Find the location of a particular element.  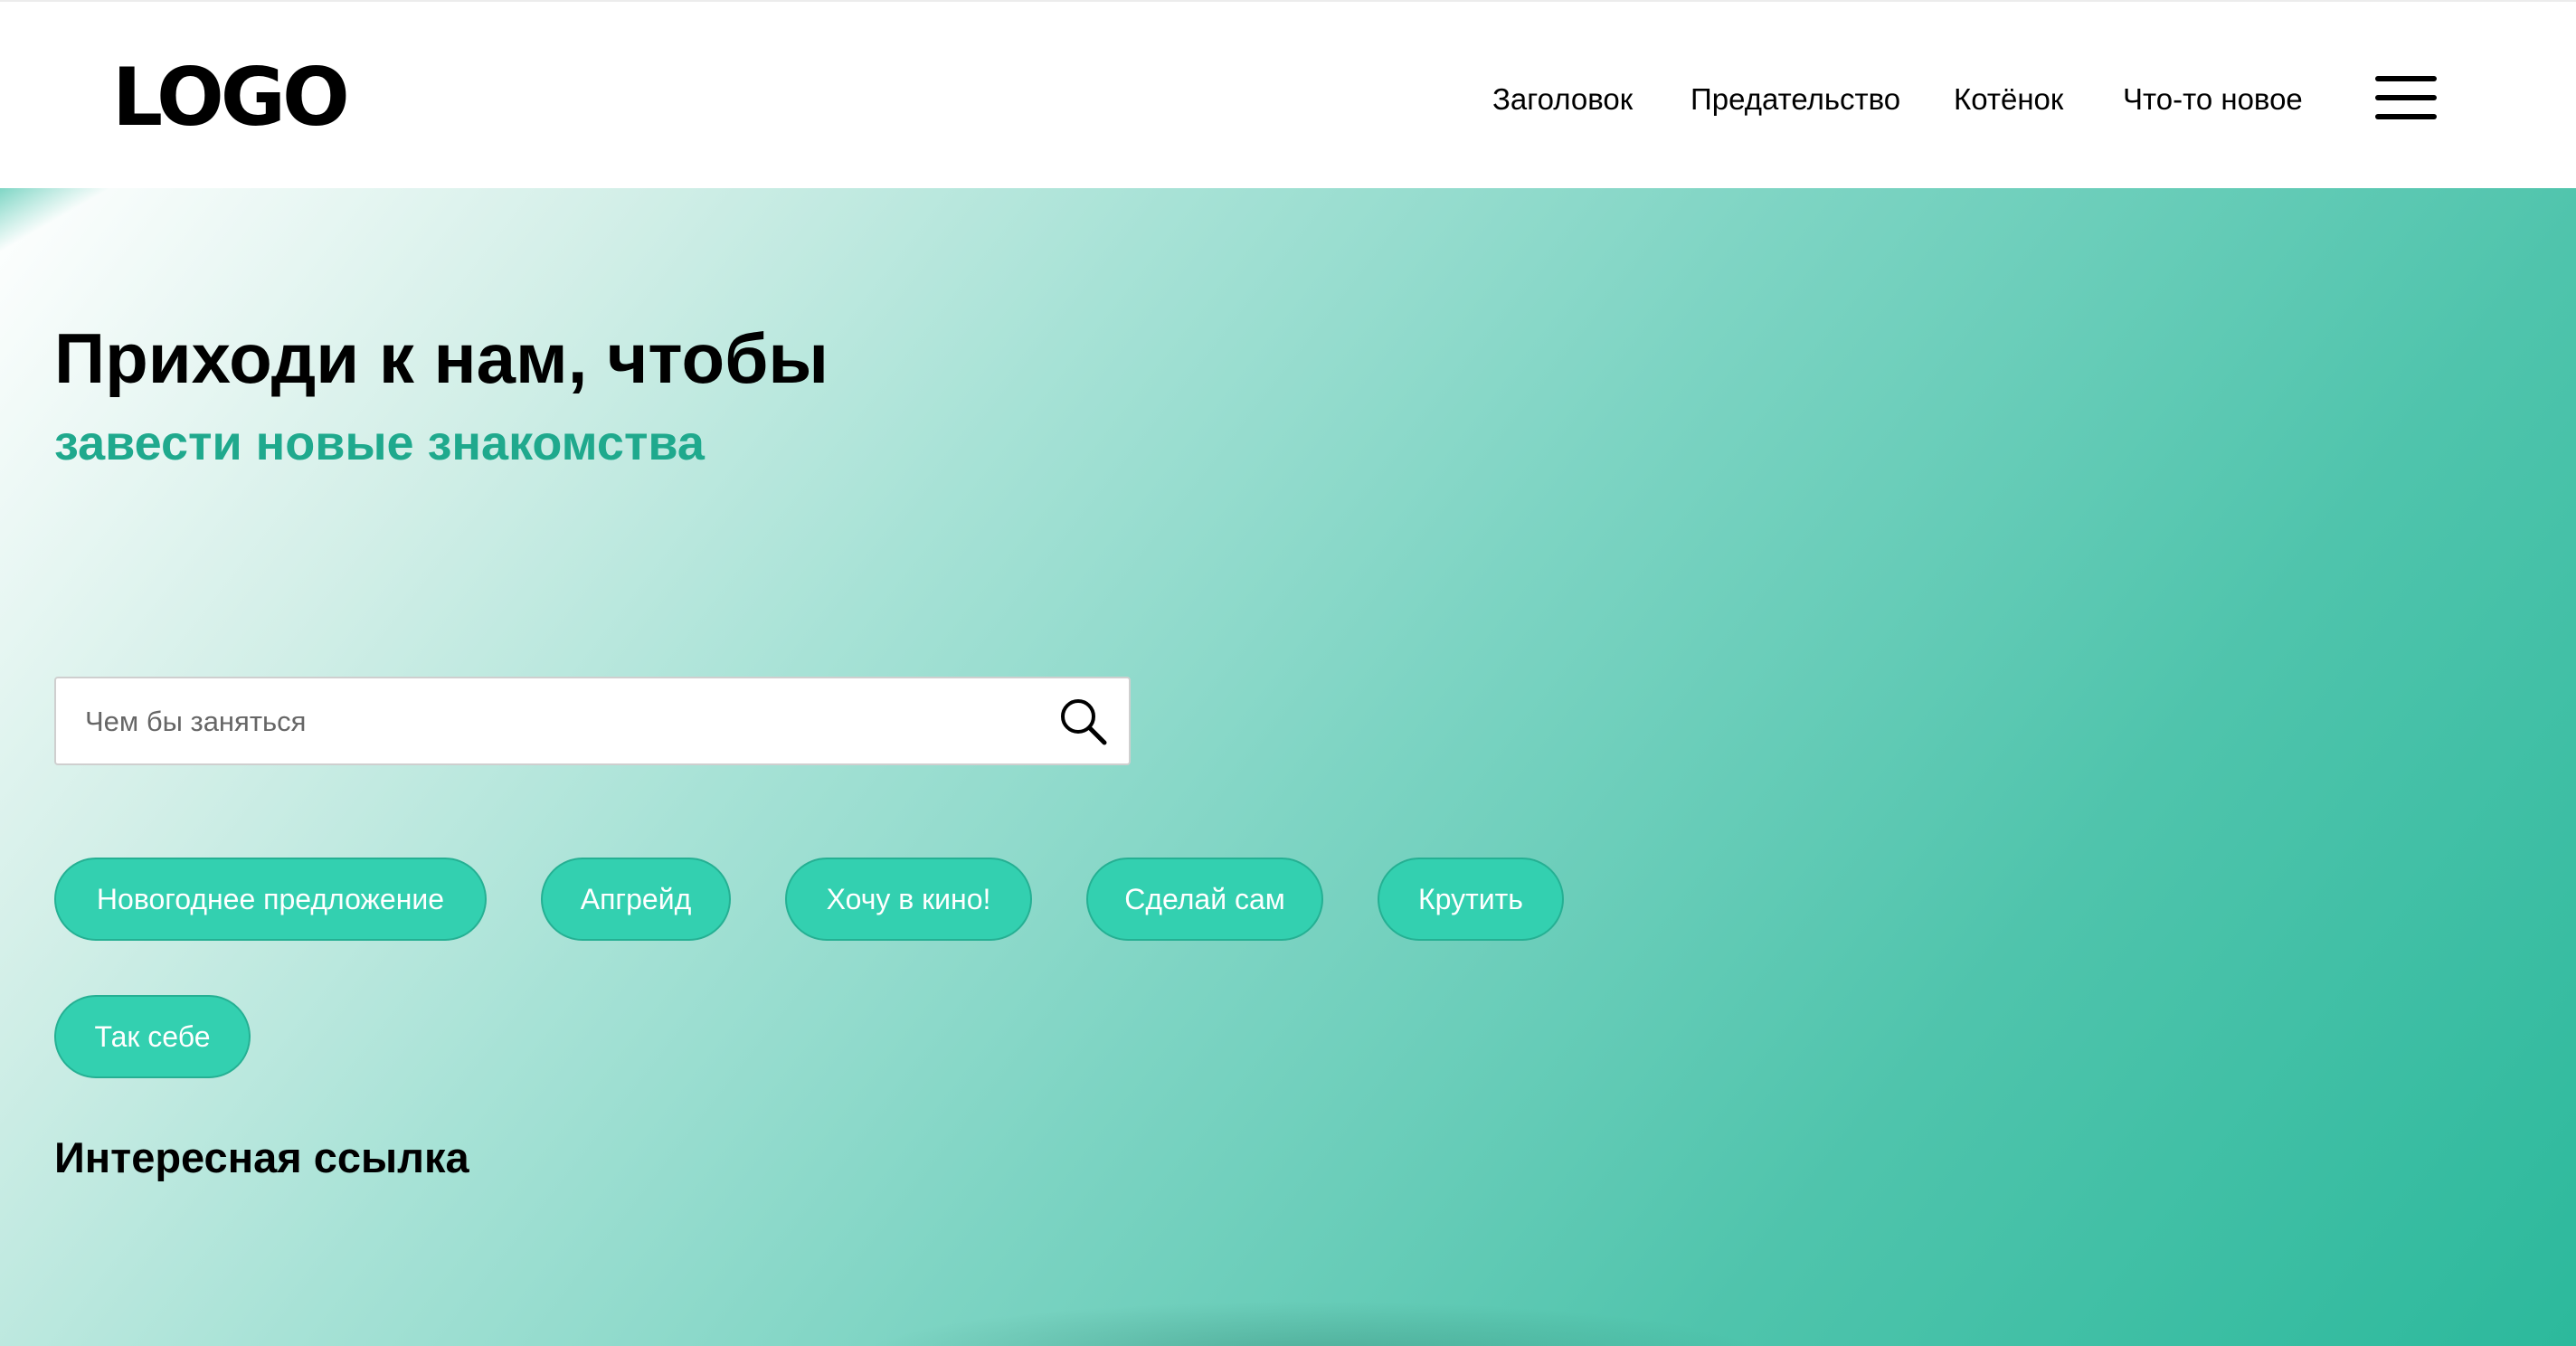

hero-bottom-shadow is located at coordinates (1311, 1324).